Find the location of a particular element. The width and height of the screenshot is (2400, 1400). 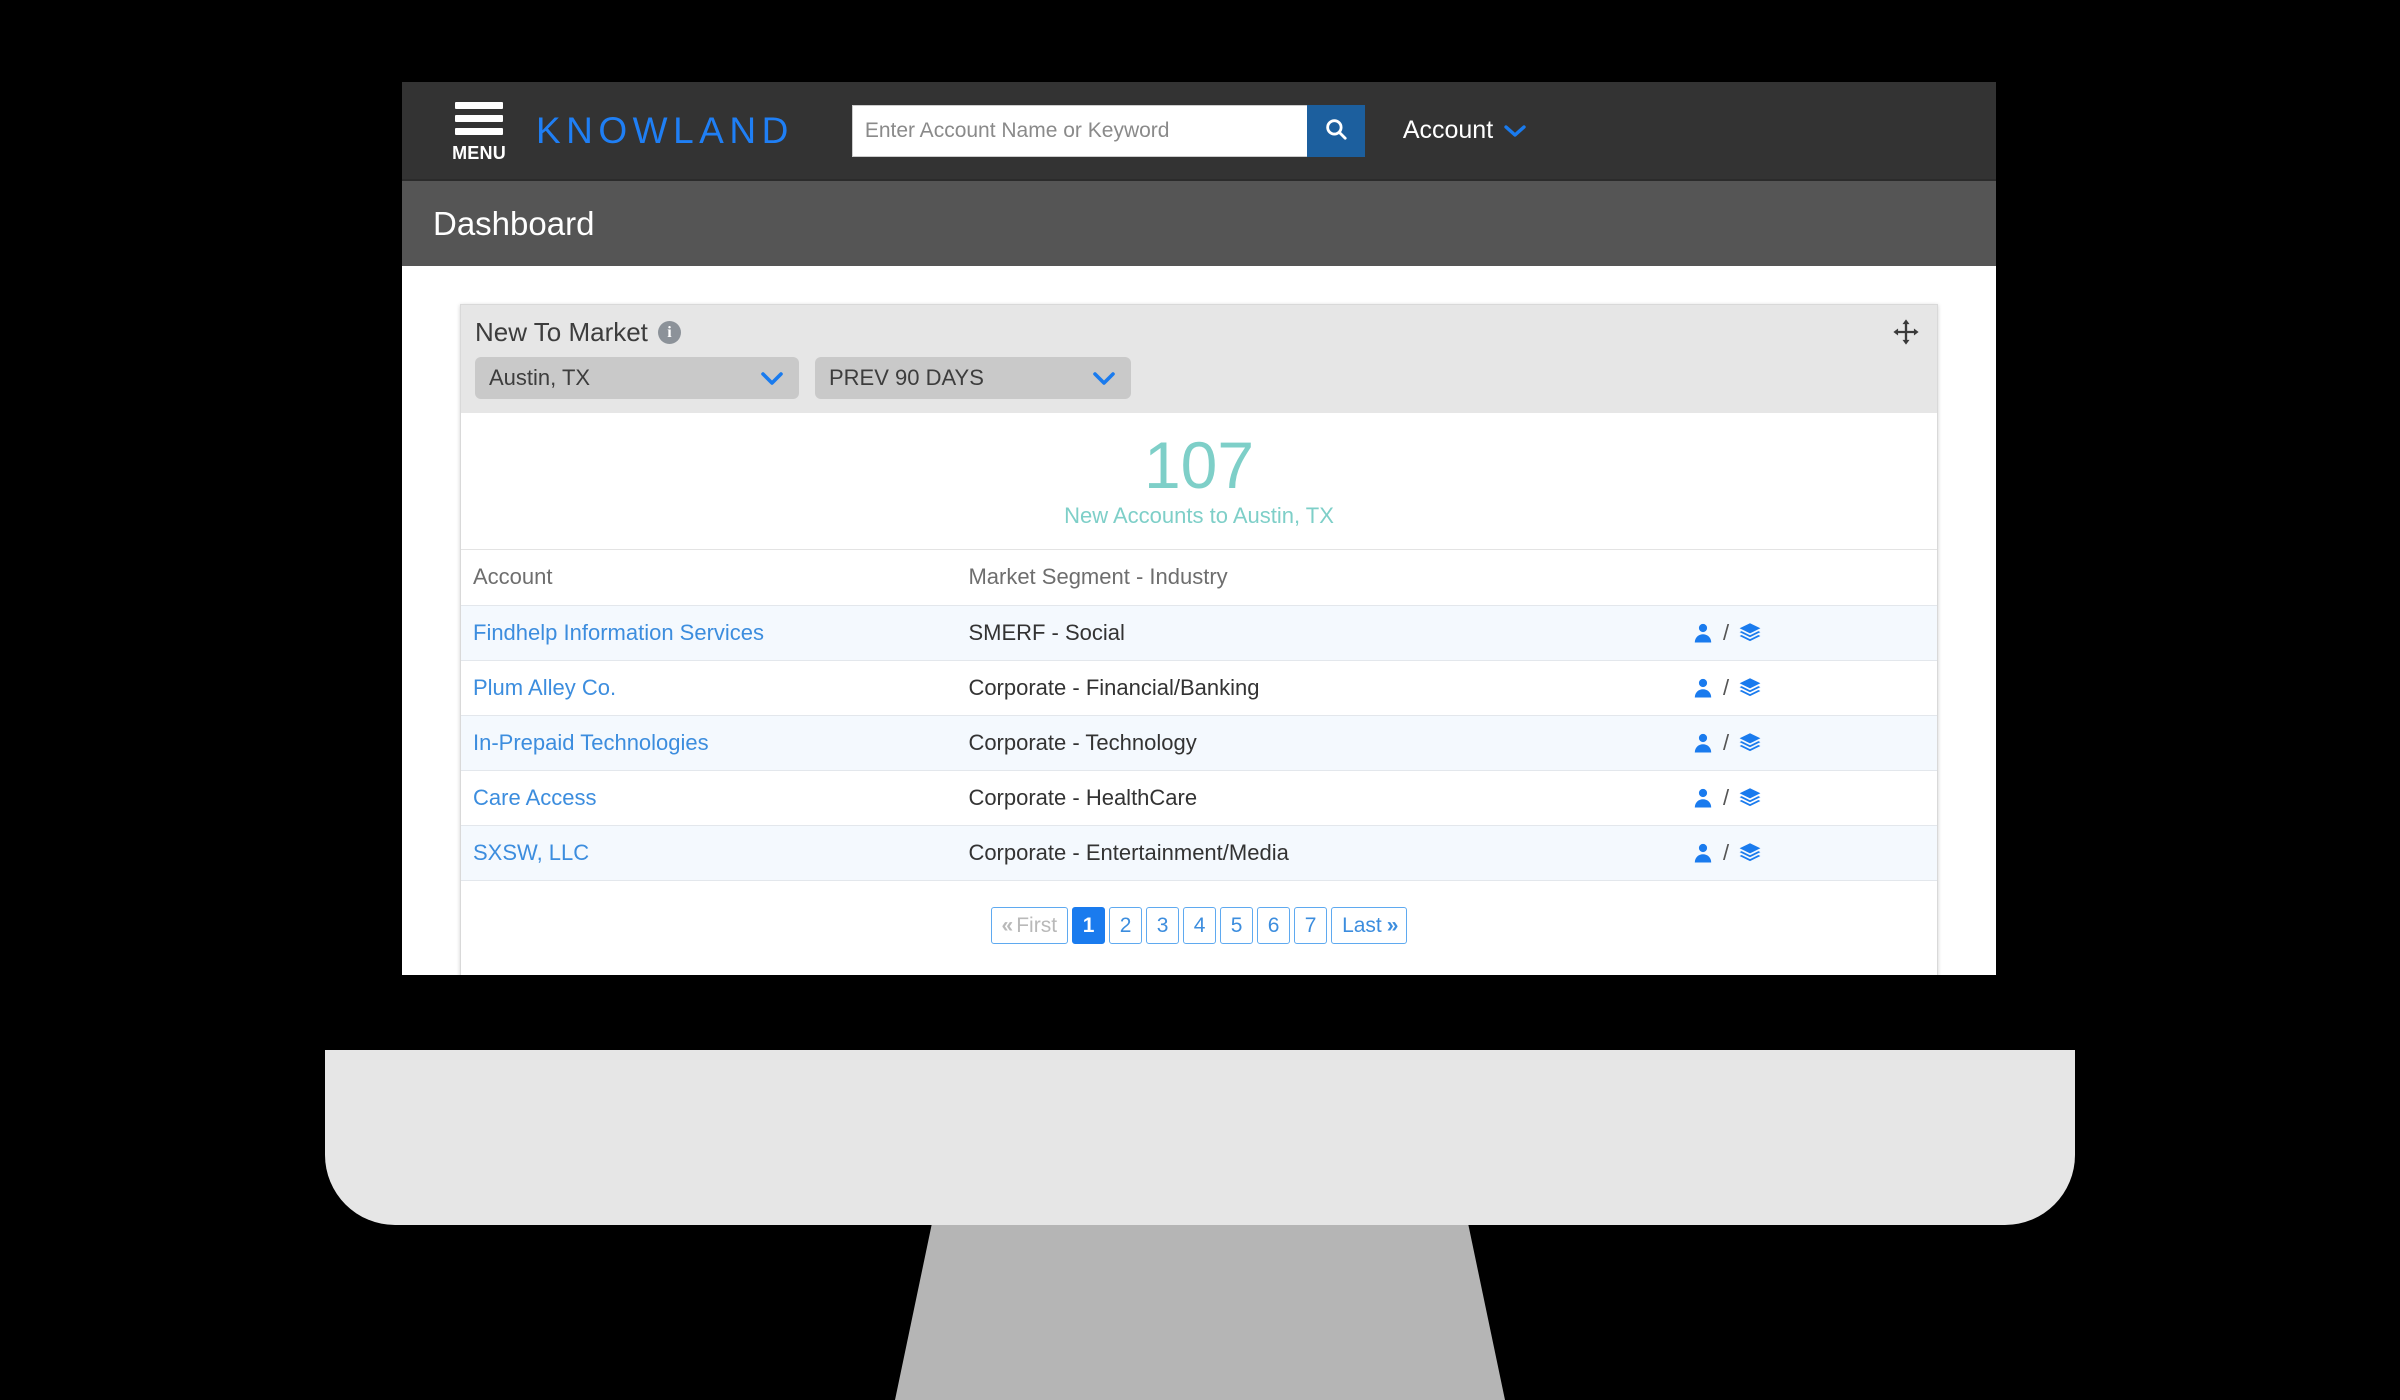

cell-account: Plum Alley Co. is located at coordinates (709, 688).